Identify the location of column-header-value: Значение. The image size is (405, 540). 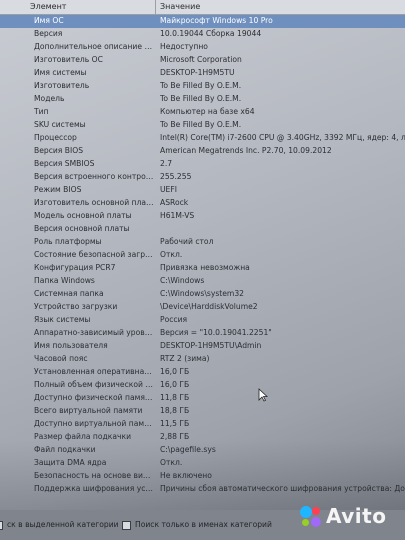
(180, 6).